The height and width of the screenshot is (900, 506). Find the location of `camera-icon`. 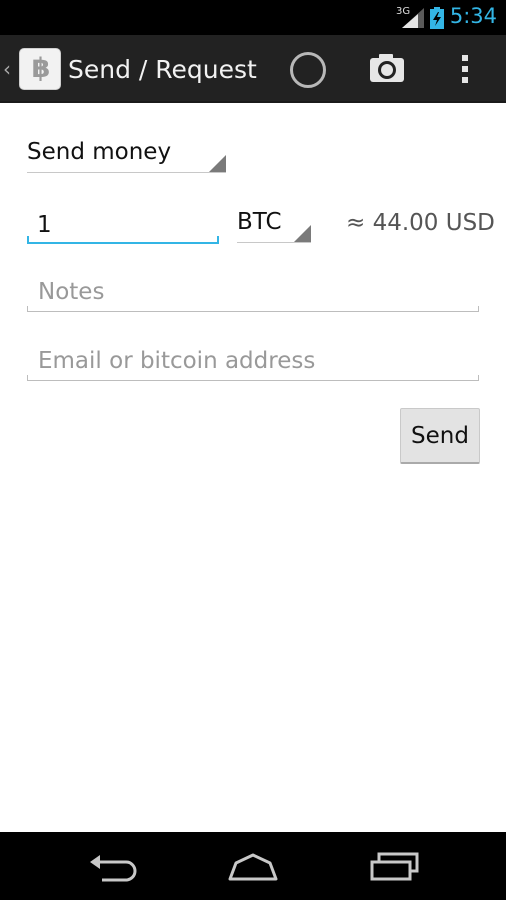

camera-icon is located at coordinates (387, 68).